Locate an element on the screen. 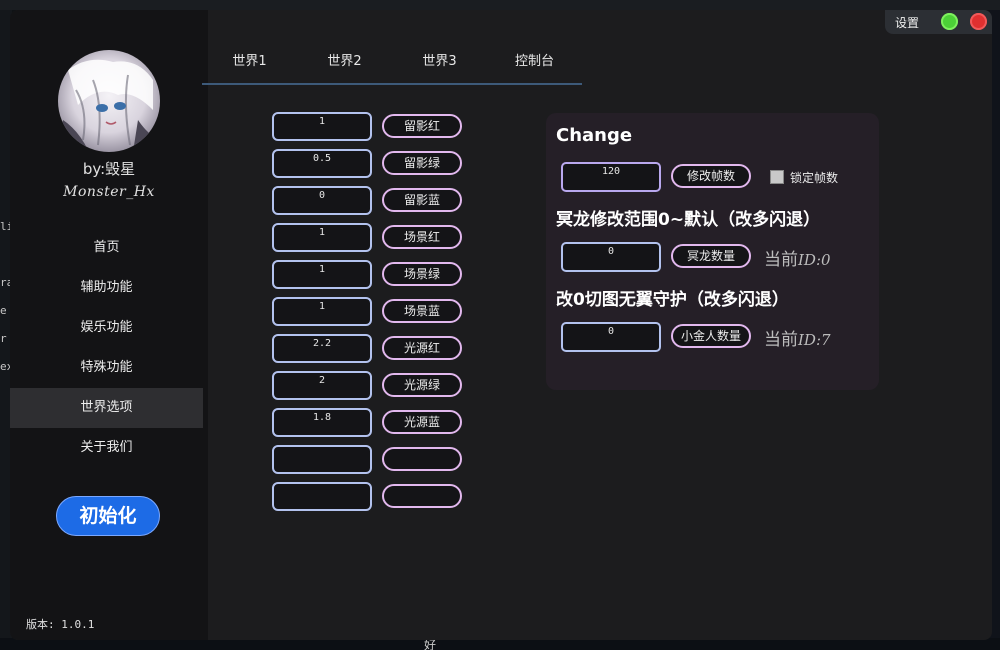 Image resolution: width=1000 pixels, height=650 pixels. minimize-button is located at coordinates (949, 21).